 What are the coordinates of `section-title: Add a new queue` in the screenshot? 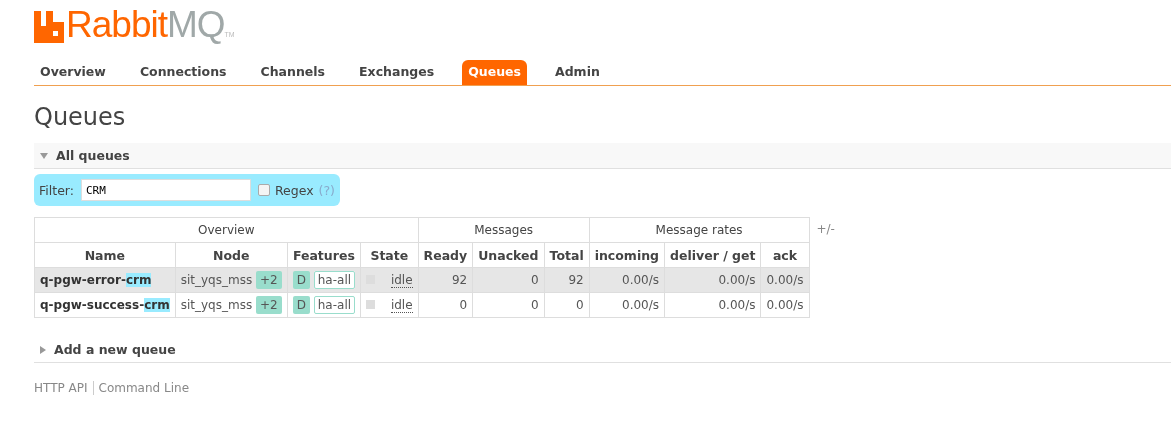 It's located at (115, 349).